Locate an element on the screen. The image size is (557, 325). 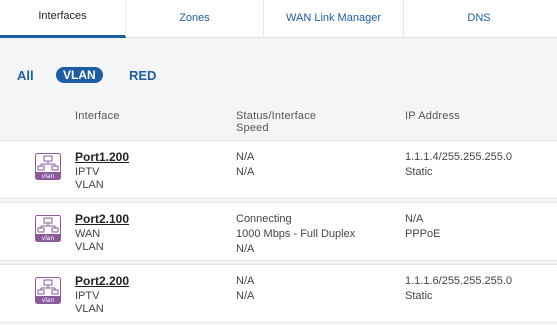
ip-address: N/A is located at coordinates (414, 219).